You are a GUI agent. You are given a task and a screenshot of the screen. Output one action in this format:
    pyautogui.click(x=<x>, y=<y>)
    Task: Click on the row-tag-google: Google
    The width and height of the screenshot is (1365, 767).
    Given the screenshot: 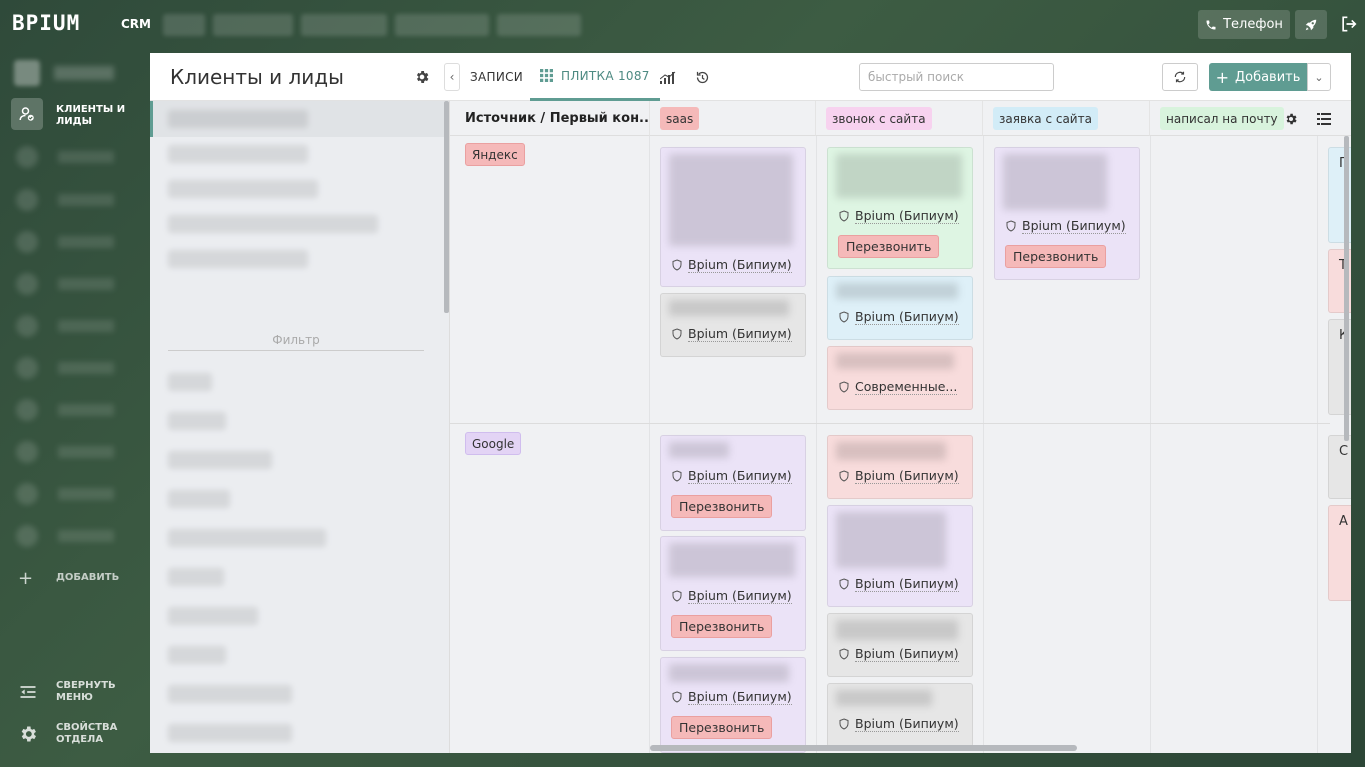 What is the action you would take?
    pyautogui.click(x=493, y=443)
    